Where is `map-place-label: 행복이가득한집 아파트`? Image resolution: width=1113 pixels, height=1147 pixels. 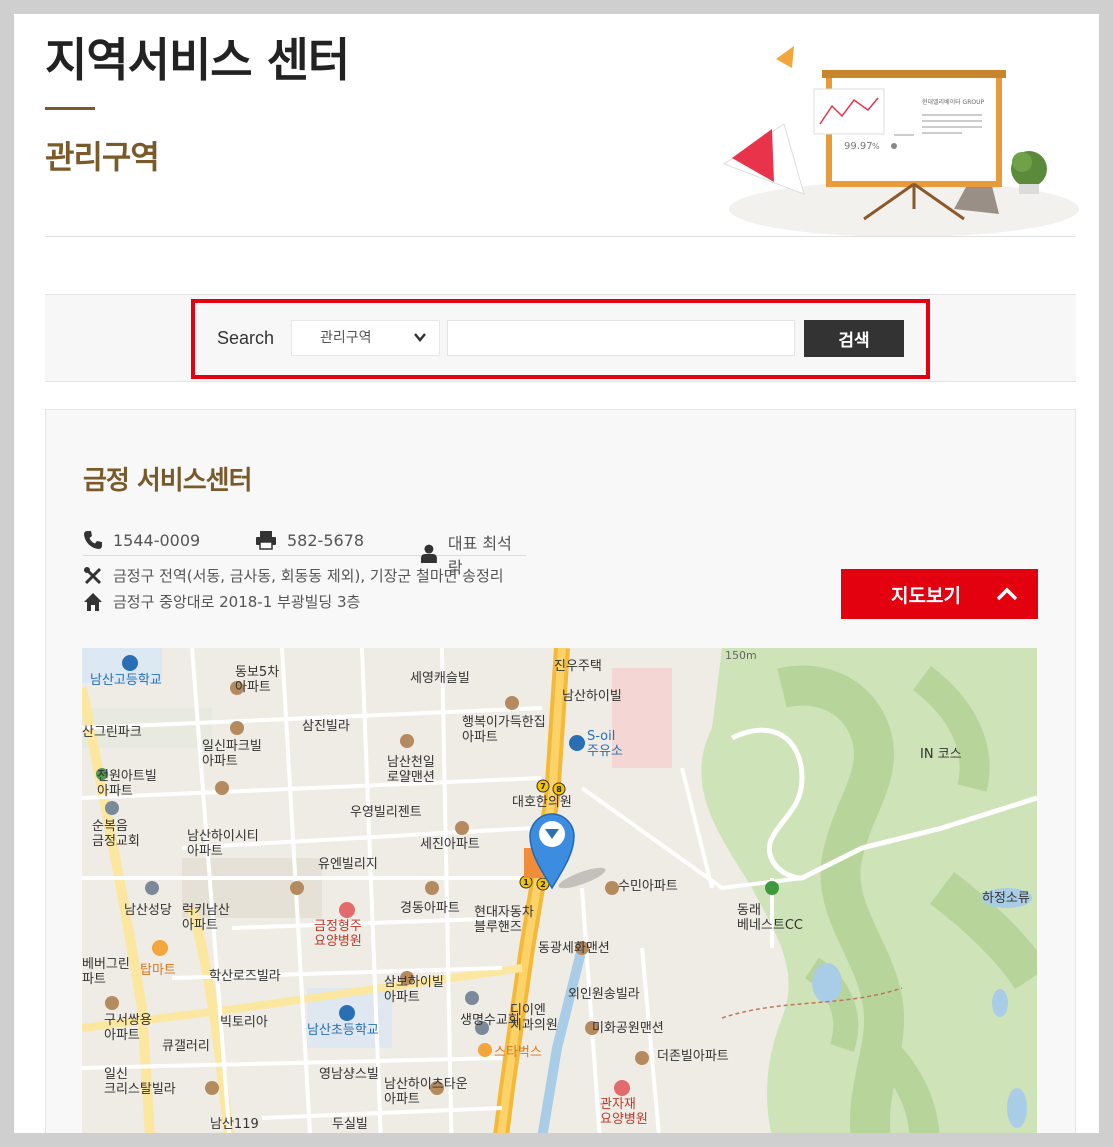 map-place-label: 행복이가득한집 아파트 is located at coordinates (504, 730).